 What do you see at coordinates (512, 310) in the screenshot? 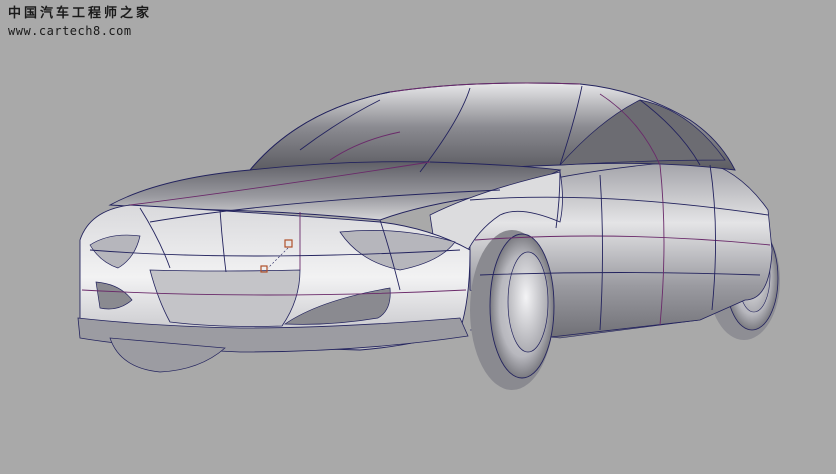
I see `front-wheel` at bounding box center [512, 310].